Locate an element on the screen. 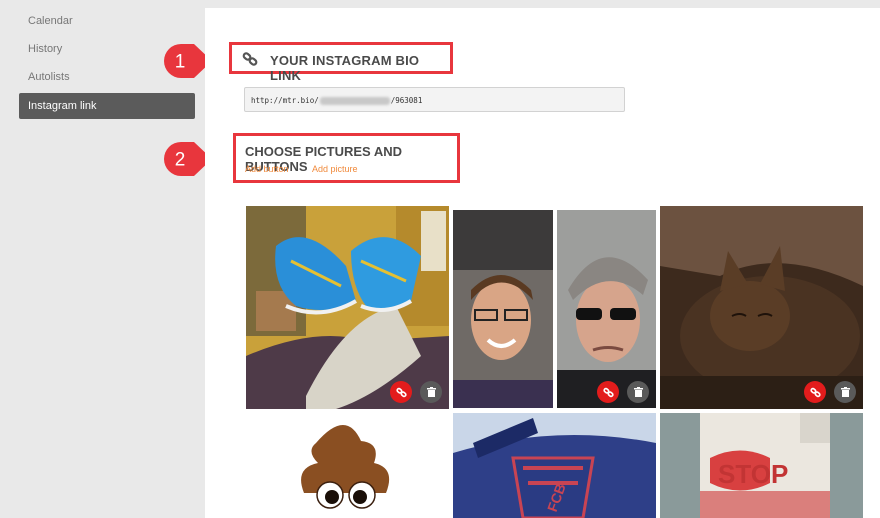 The height and width of the screenshot is (518, 880). bio-link-section-header: YOUR INSTAGRAM BIO LINK is located at coordinates (341, 62).